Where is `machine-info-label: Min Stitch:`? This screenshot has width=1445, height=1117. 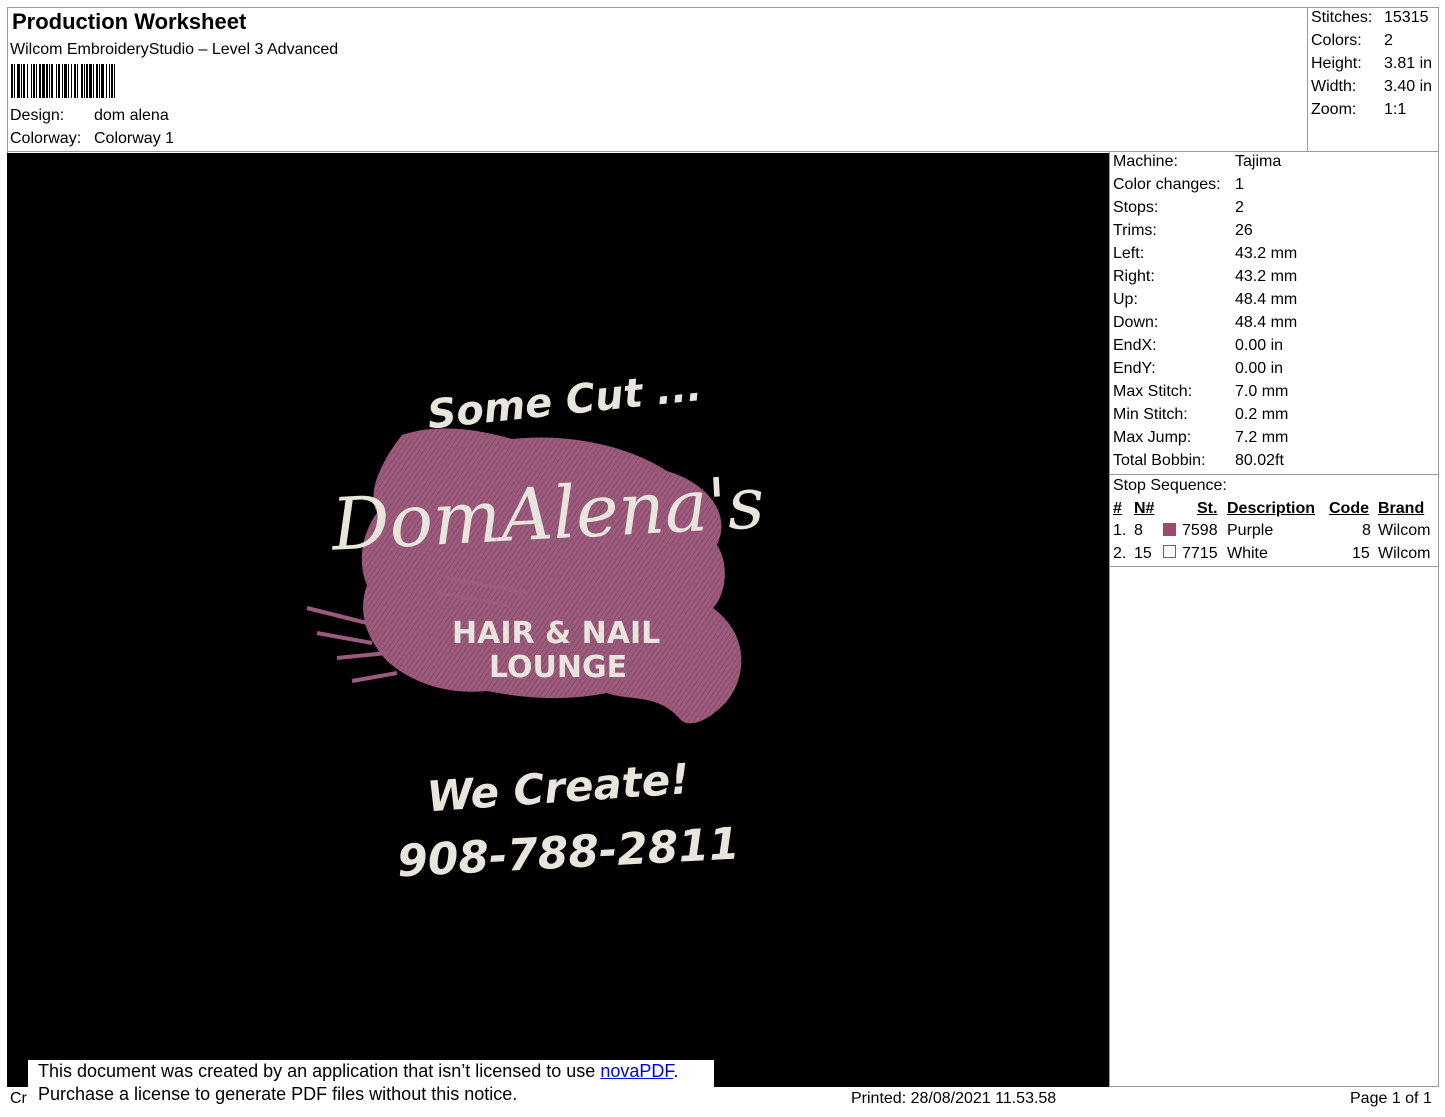 machine-info-label: Min Stitch: is located at coordinates (1150, 414).